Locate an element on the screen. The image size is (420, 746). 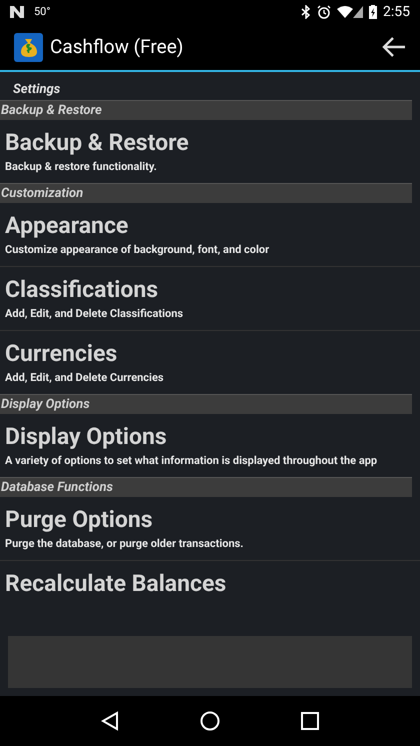
alarm-icon is located at coordinates (324, 12).